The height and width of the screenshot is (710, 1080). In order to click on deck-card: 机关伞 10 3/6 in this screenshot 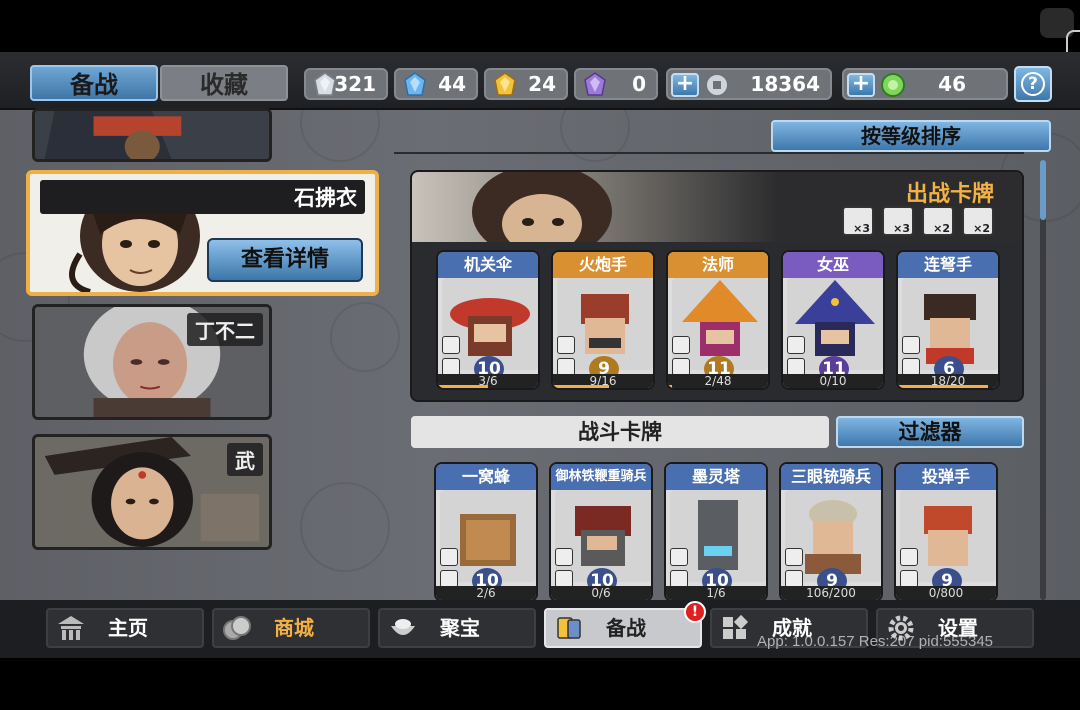, I will do `click(488, 320)`.